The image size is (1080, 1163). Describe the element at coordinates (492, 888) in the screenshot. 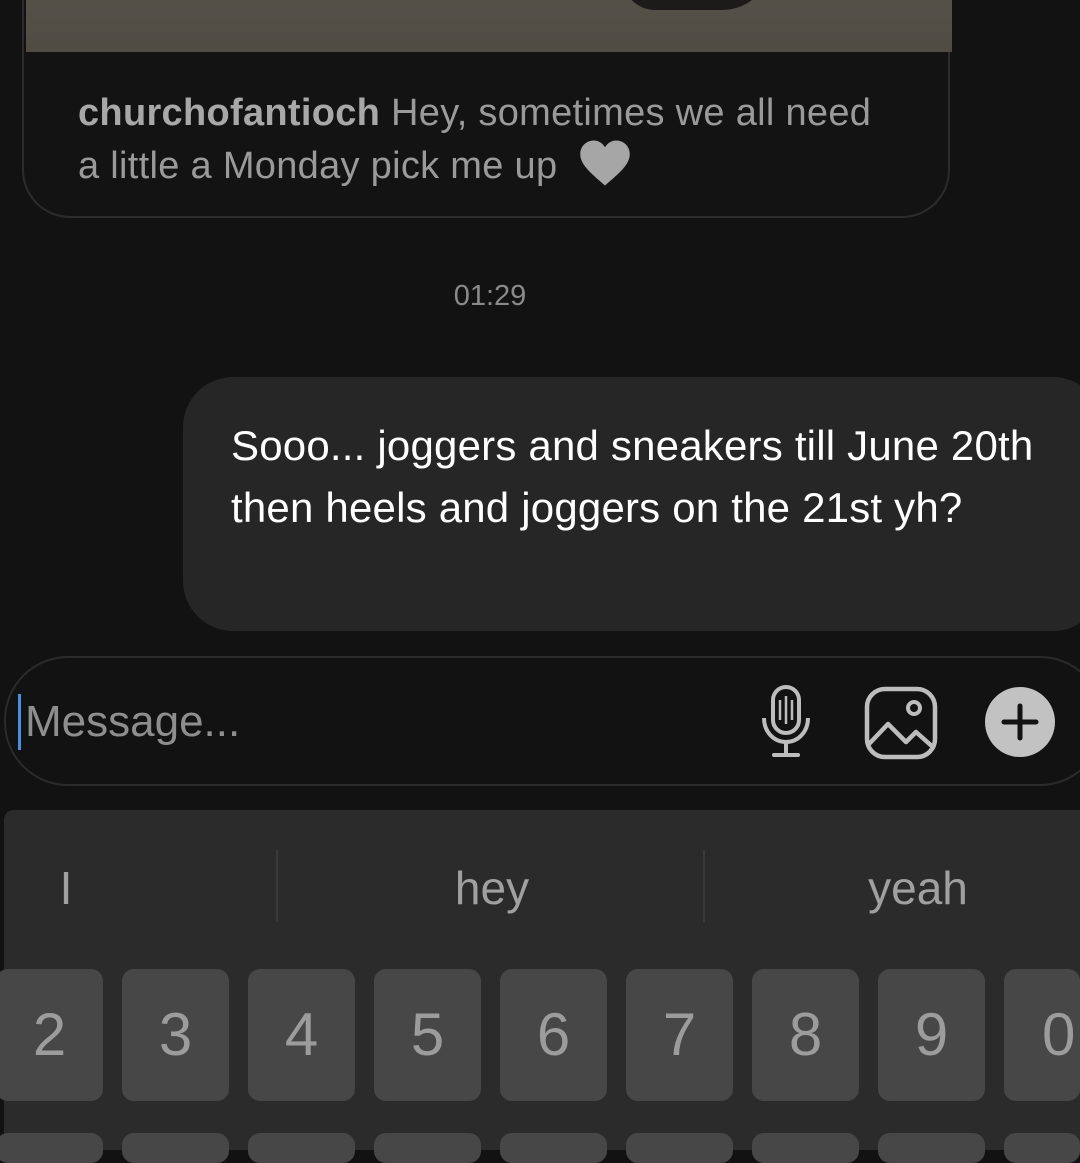

I see `suggestion-2: hey` at that location.